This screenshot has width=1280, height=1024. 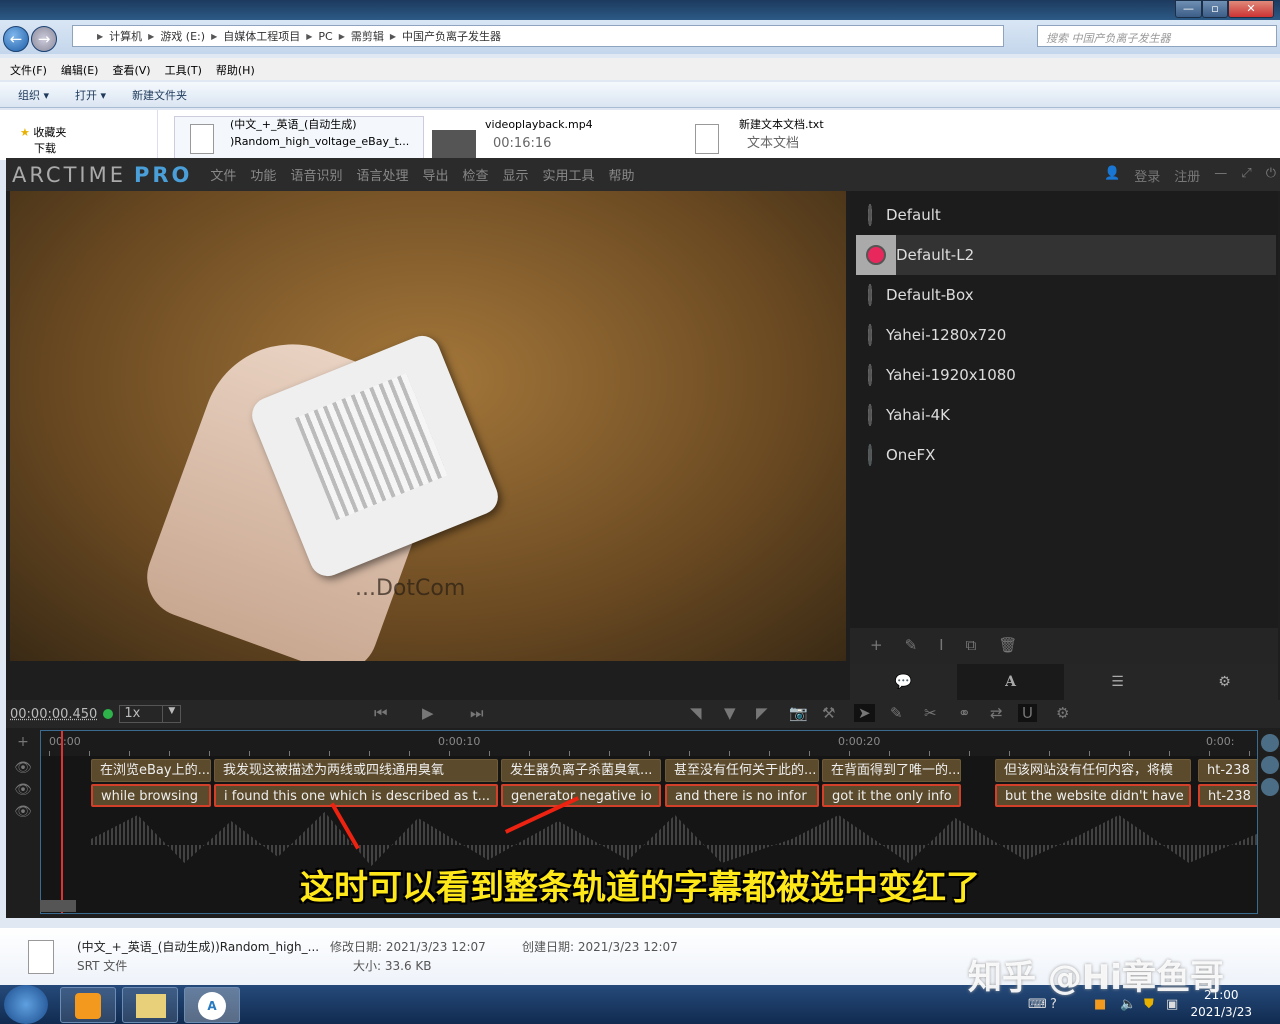 What do you see at coordinates (911, 646) in the screenshot?
I see `edit-icon: ✎` at bounding box center [911, 646].